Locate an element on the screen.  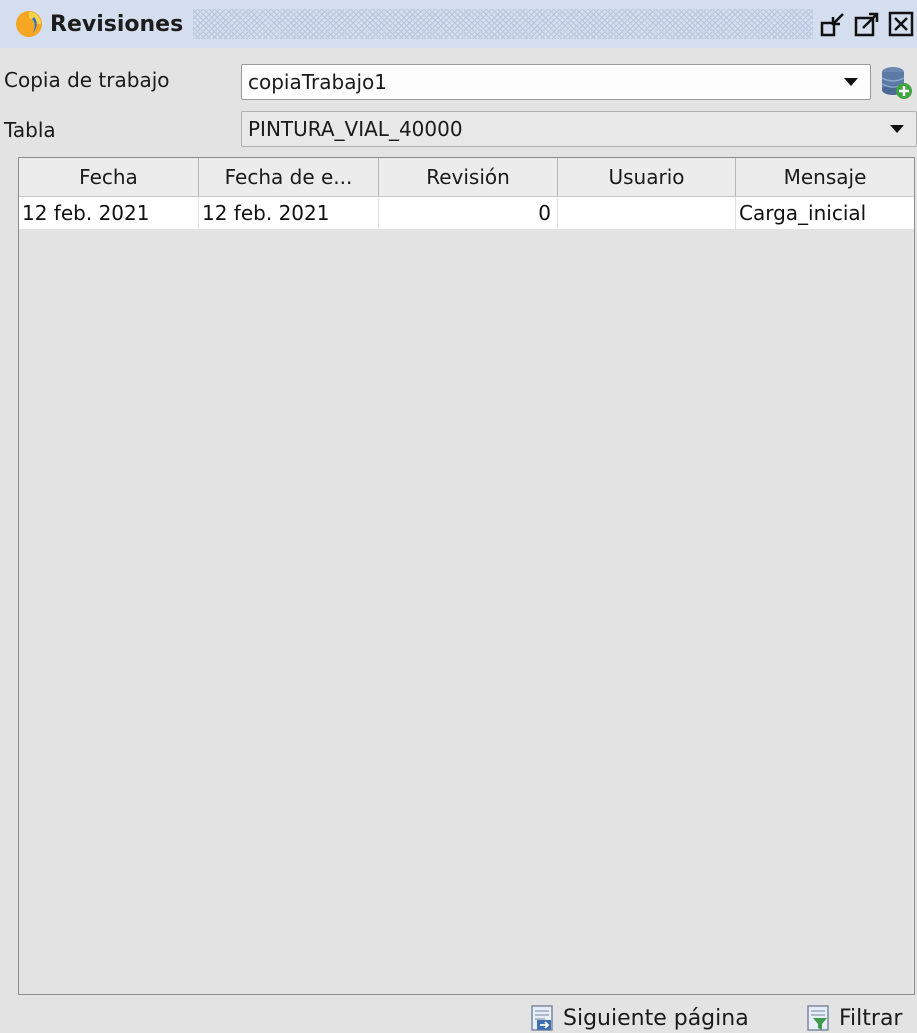
filter-label: Filtrar is located at coordinates (871, 1018).